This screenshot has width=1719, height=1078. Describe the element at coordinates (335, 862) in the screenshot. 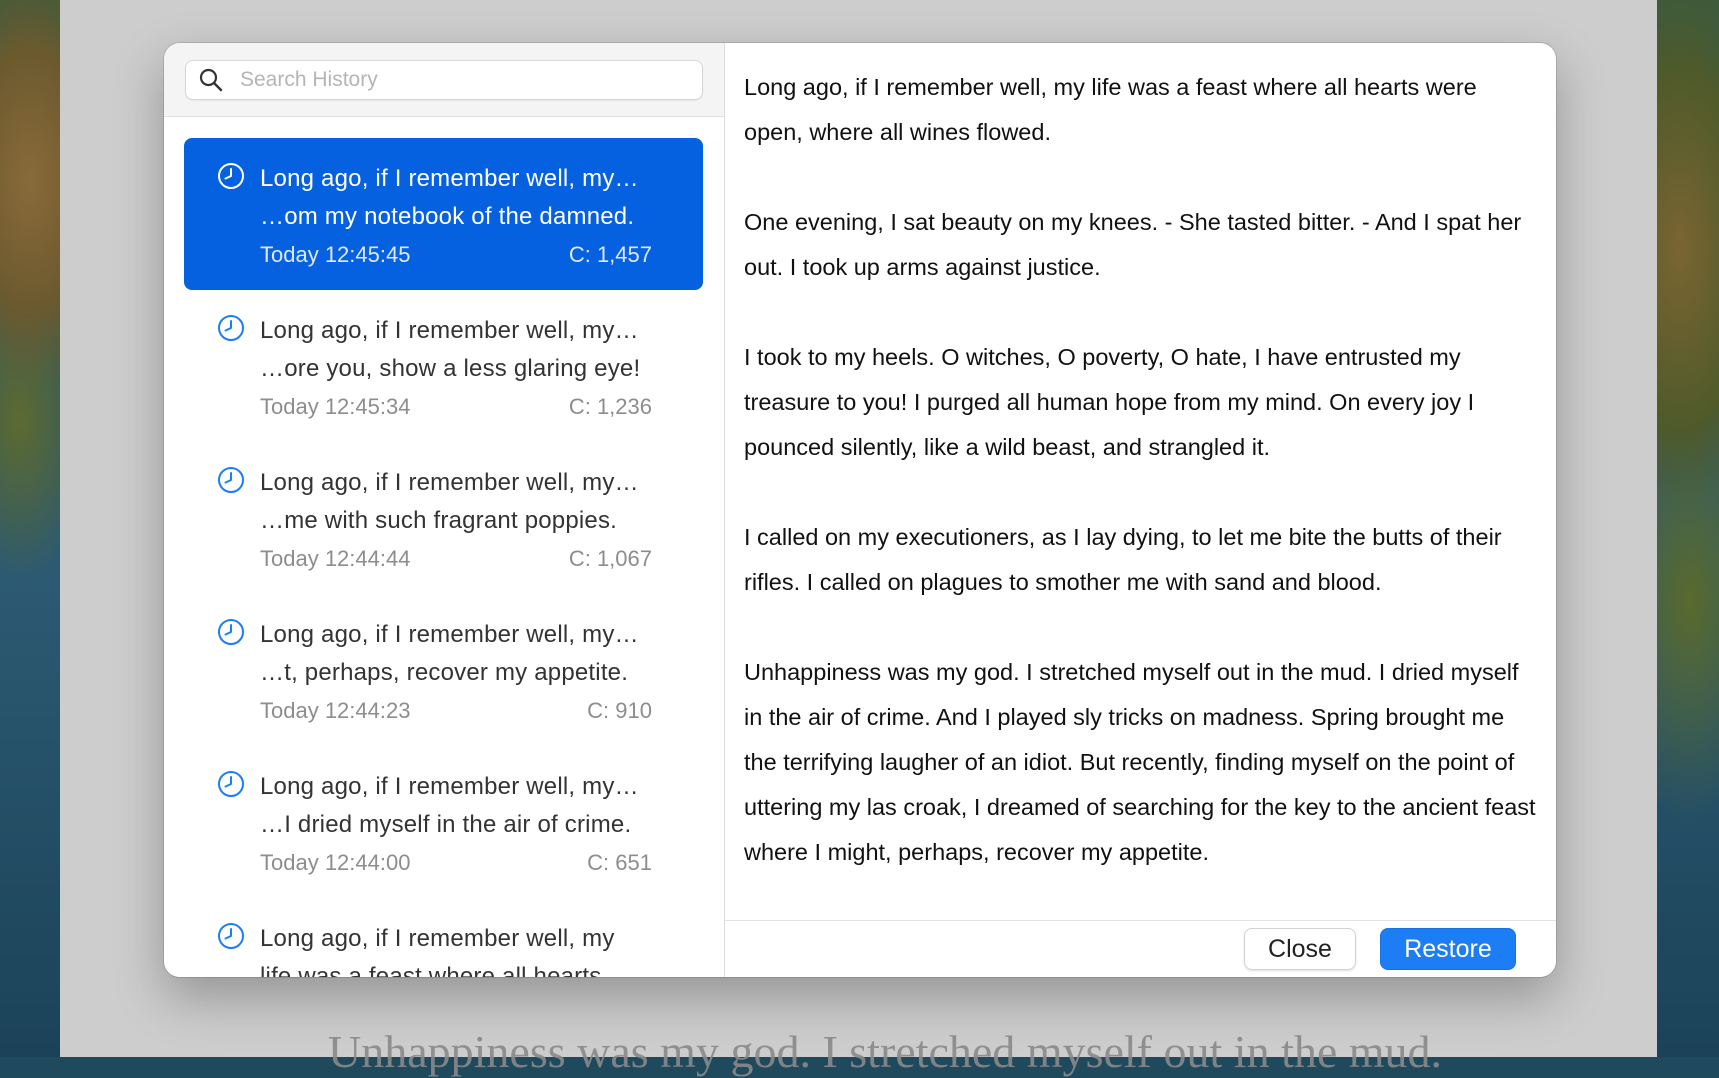

I see `history-item-timestamp: Today 12:44:00` at that location.